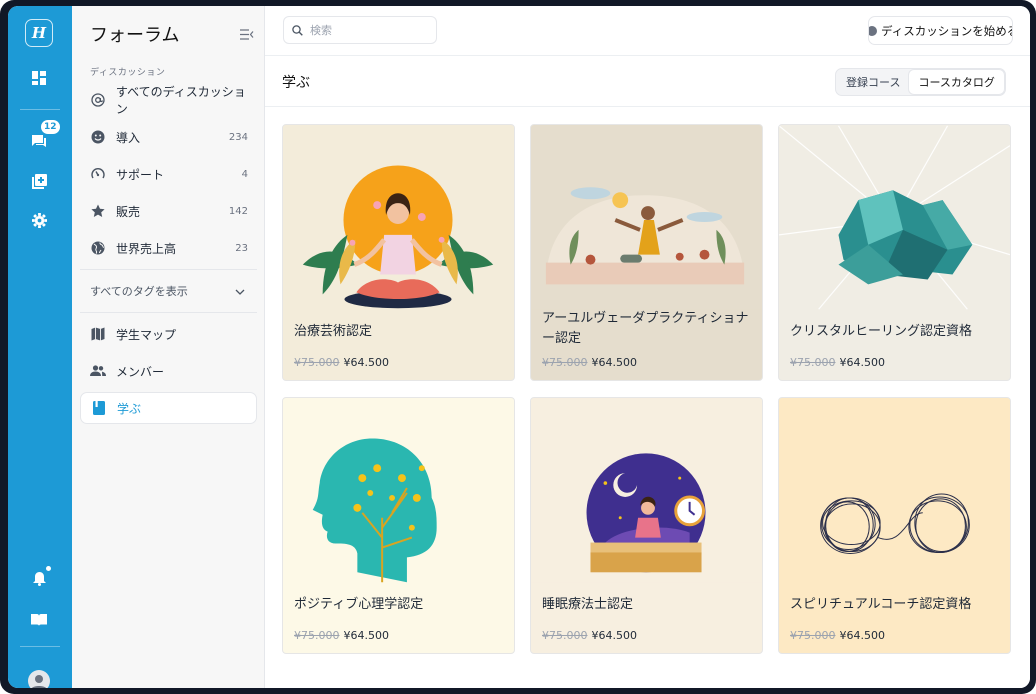 This screenshot has height=694, width=1036. I want to click on tab-enrolled-courses: 登録コース, so click(873, 82).